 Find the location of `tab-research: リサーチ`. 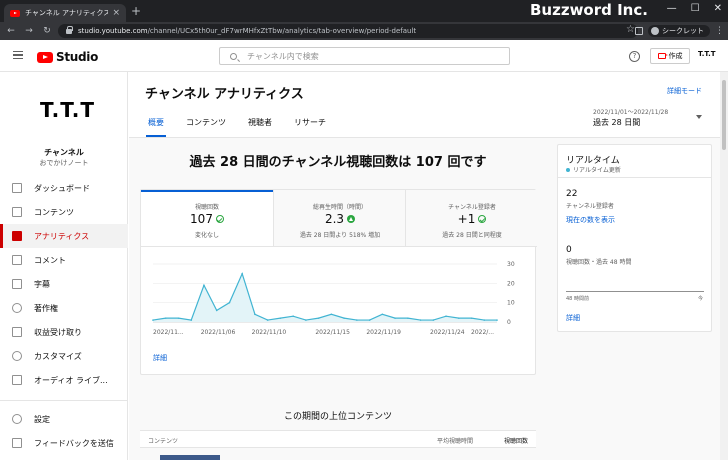

tab-research: リサーチ is located at coordinates (310, 127).